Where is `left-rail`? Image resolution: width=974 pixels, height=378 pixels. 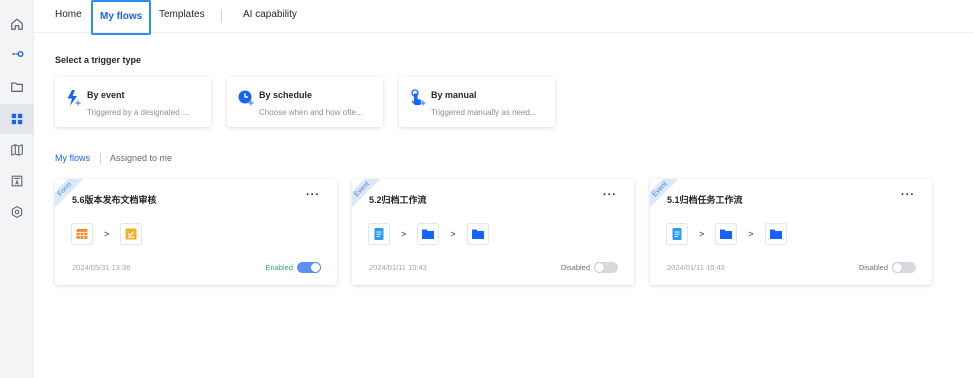 left-rail is located at coordinates (17, 189).